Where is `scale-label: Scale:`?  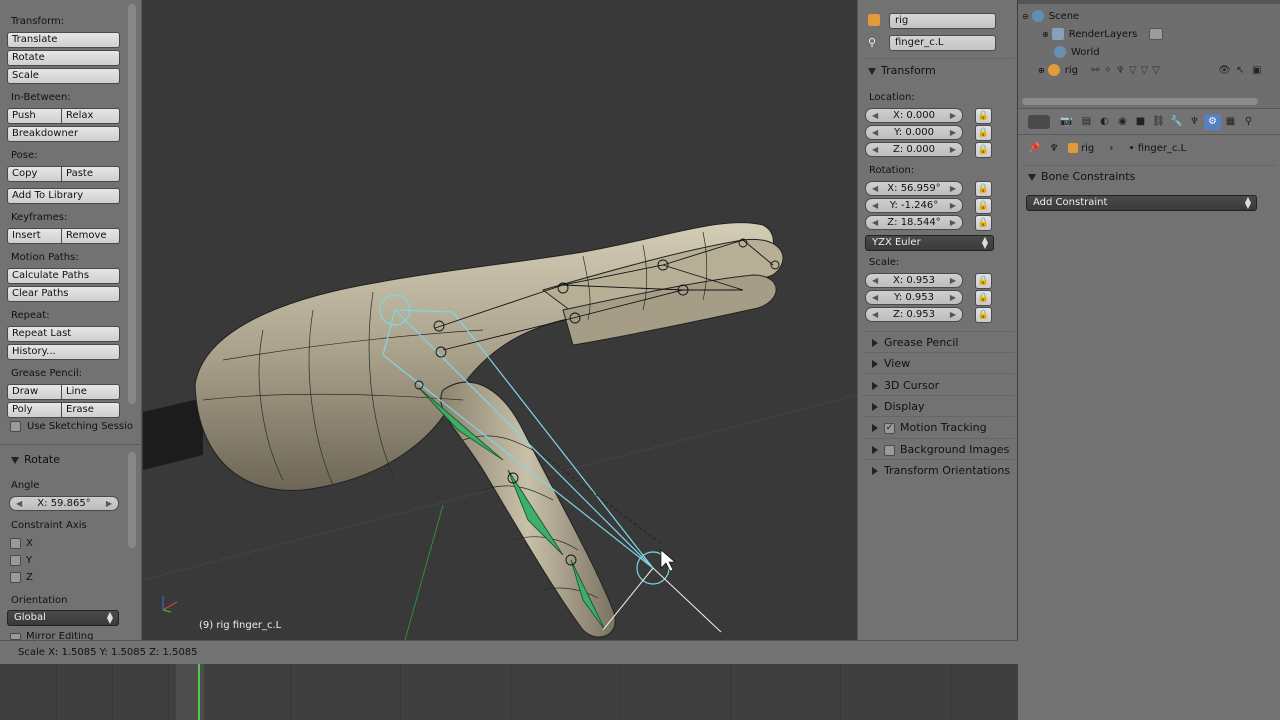 scale-label: Scale: is located at coordinates (884, 262).